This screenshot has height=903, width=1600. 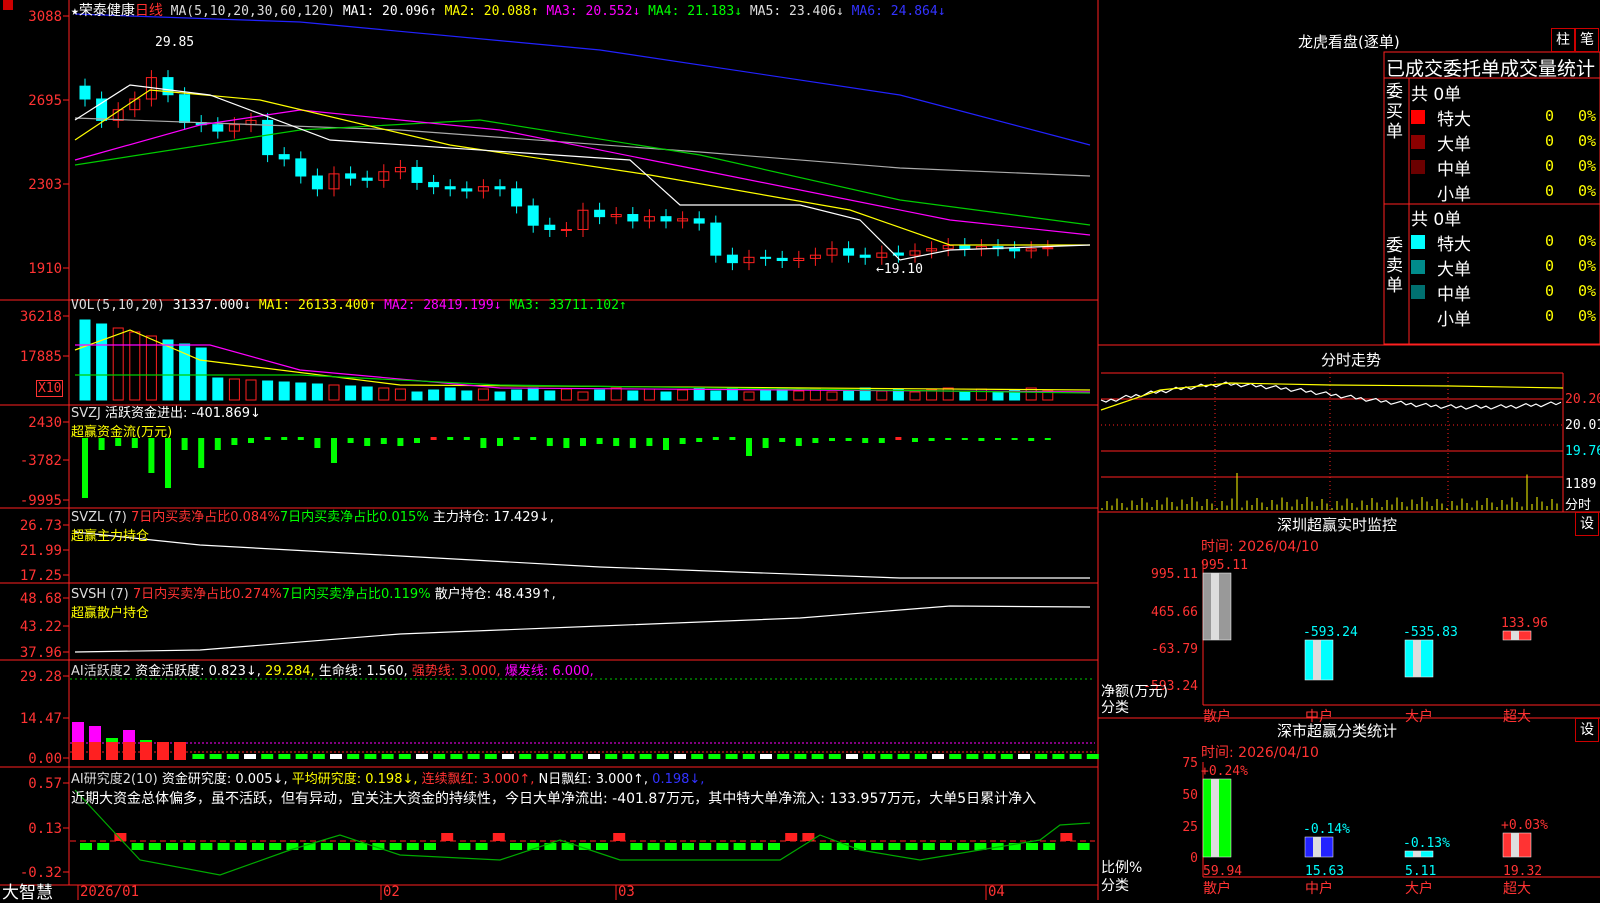 I want to click on buy-side-label: 委买单, so click(x=1394, y=112).